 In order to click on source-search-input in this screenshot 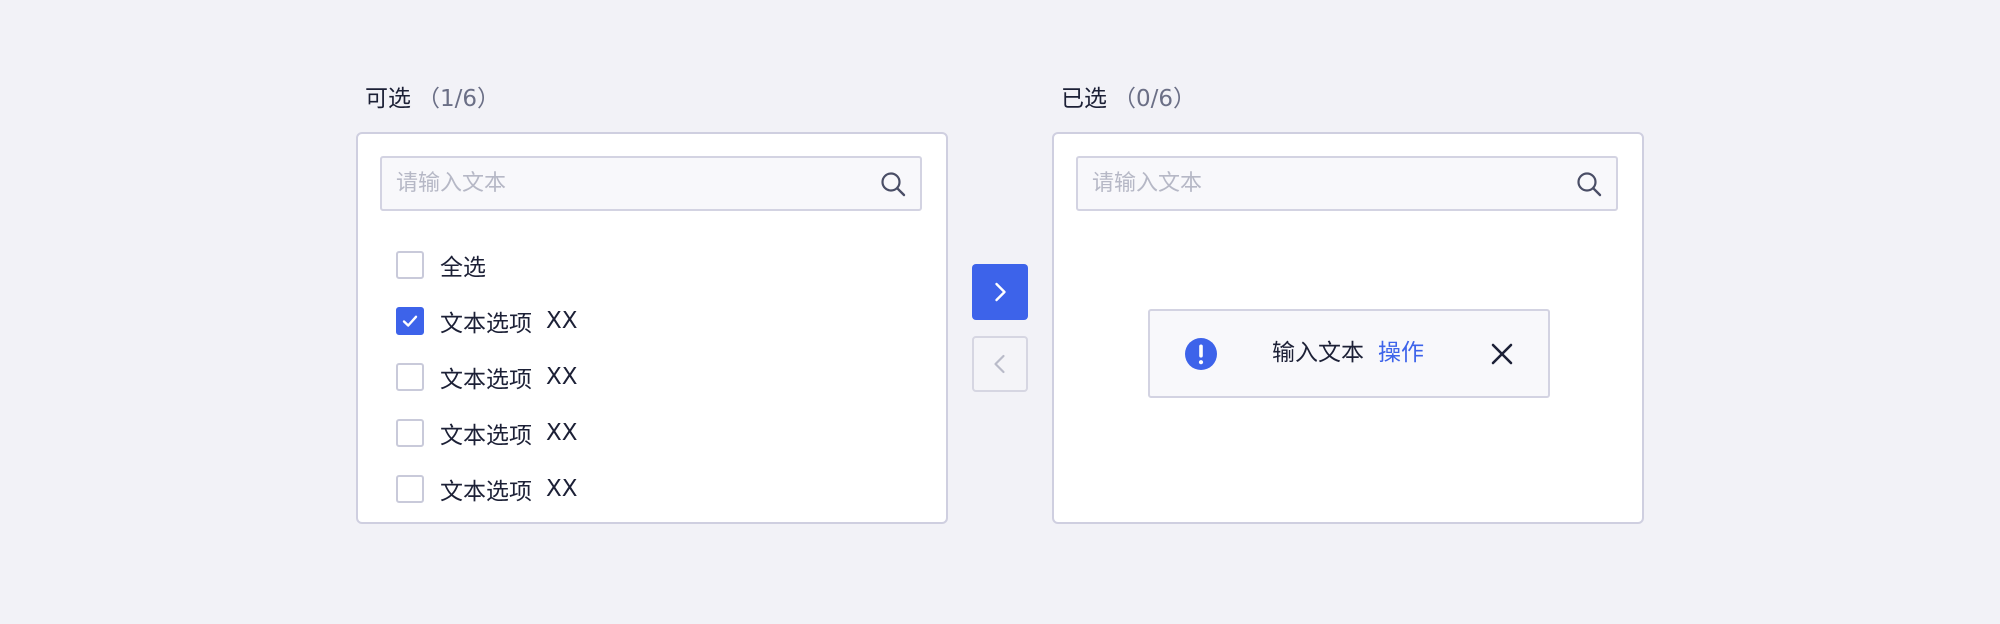, I will do `click(624, 183)`.